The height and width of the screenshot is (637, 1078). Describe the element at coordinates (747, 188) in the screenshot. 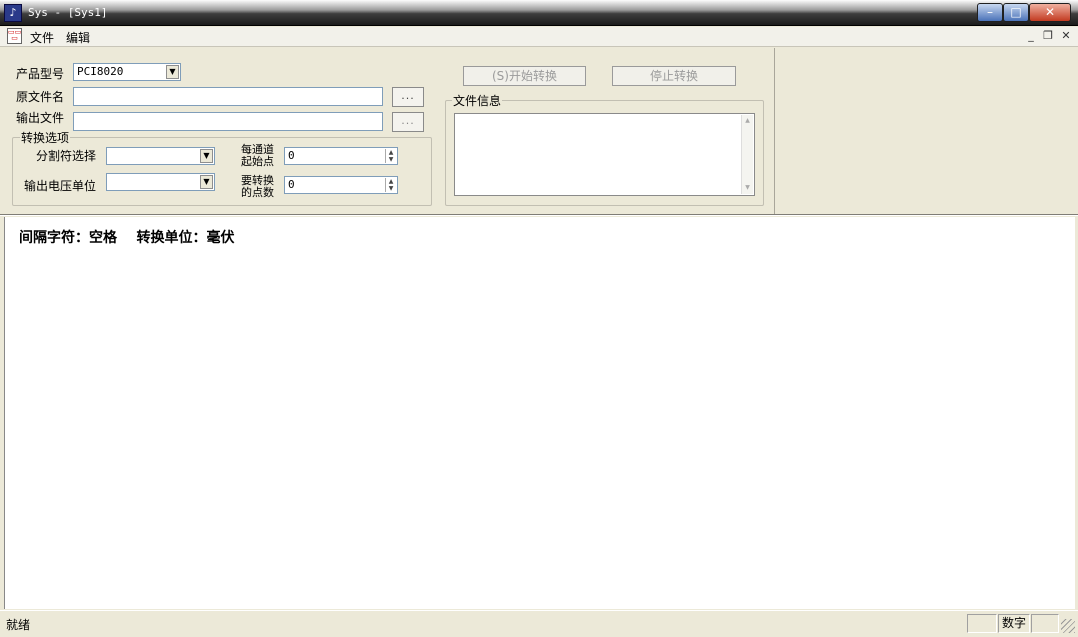

I see `scroll-down-icon: ▼` at that location.